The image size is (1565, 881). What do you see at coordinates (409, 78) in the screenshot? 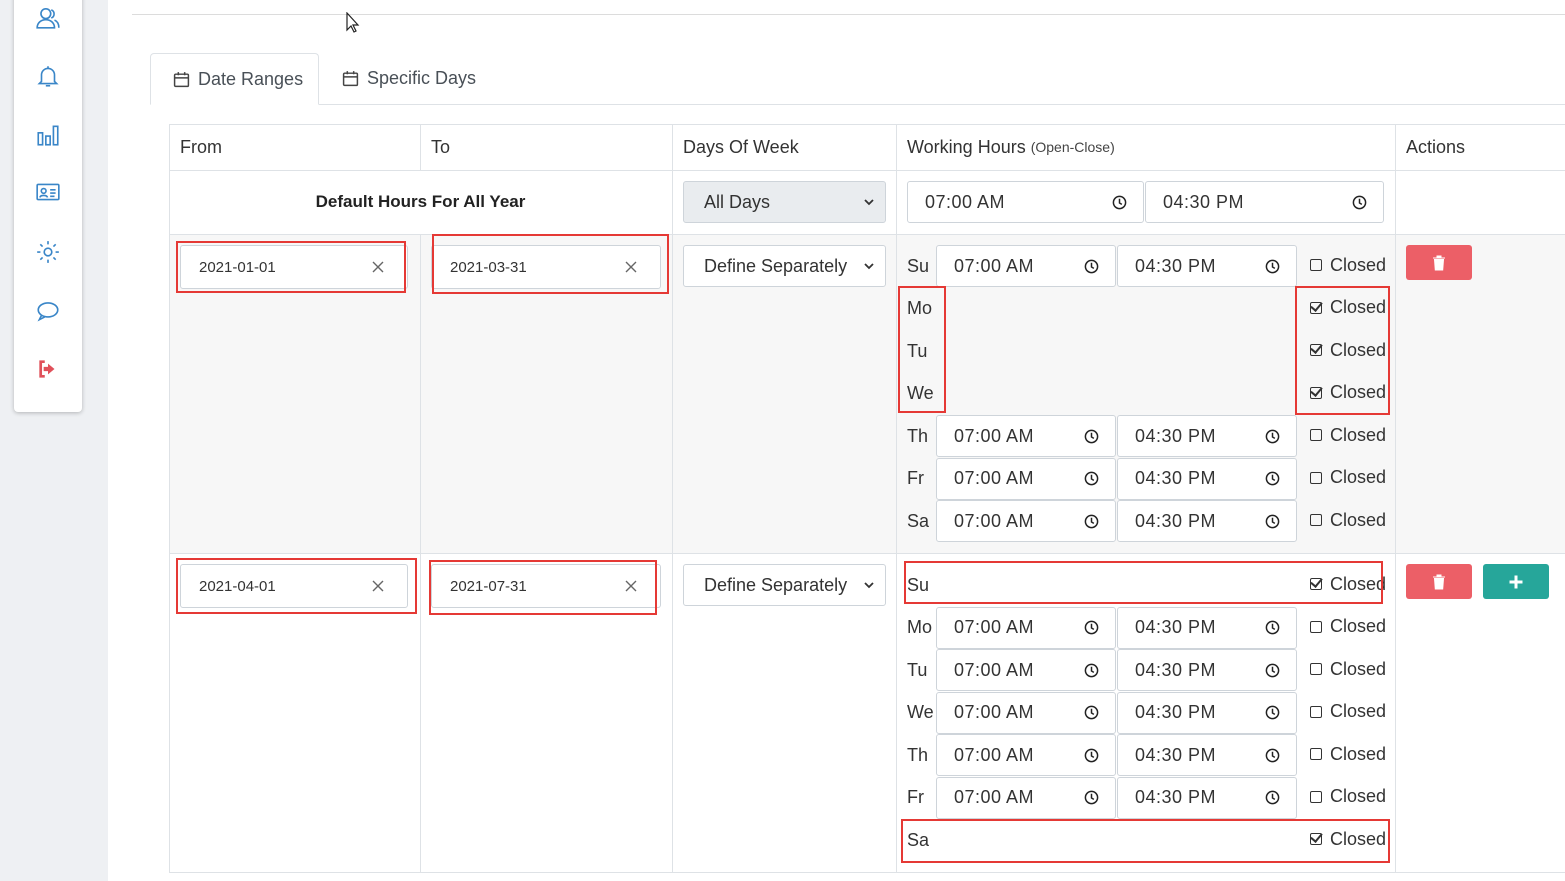
I see `tab-specific-days: Specific Days` at bounding box center [409, 78].